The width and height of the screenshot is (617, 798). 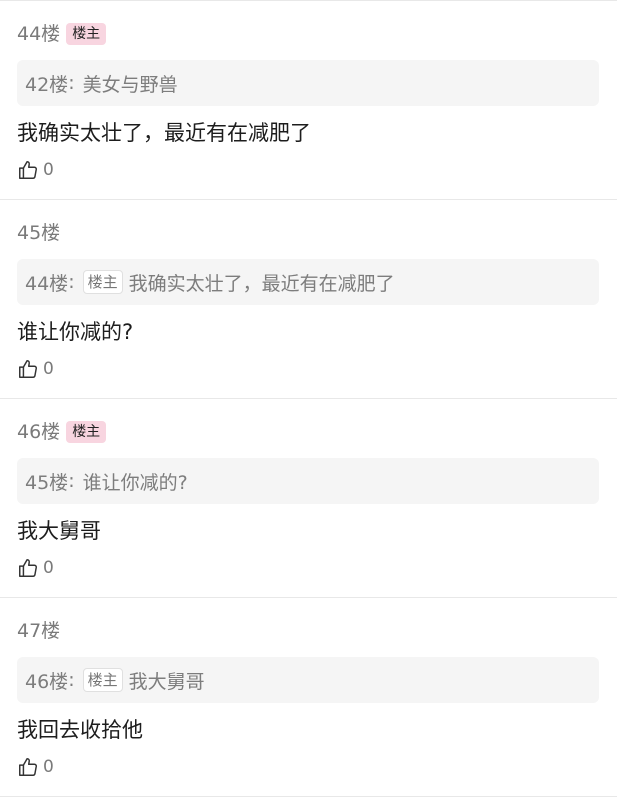 I want to click on reply-content: 我确实太壮了，最近有在减肥了, so click(x=164, y=133).